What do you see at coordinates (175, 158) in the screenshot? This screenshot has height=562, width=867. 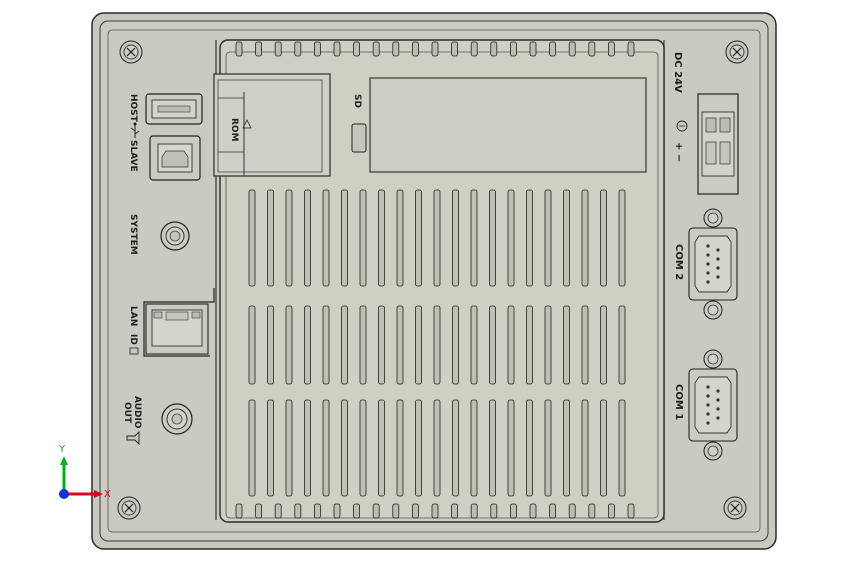 I see `usb-b-port` at bounding box center [175, 158].